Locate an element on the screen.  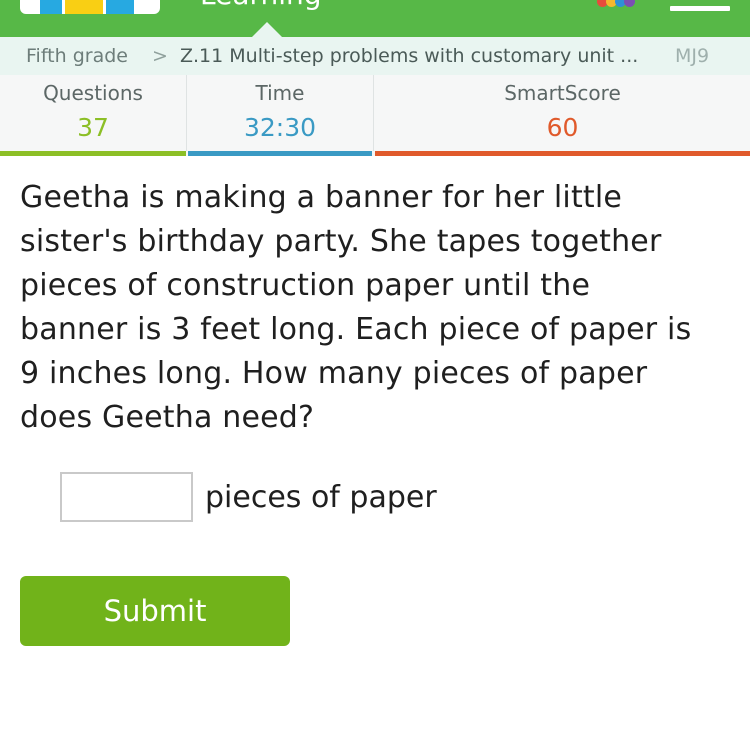
question-line: 9 inches long. How many pieces of paper is located at coordinates (334, 373).